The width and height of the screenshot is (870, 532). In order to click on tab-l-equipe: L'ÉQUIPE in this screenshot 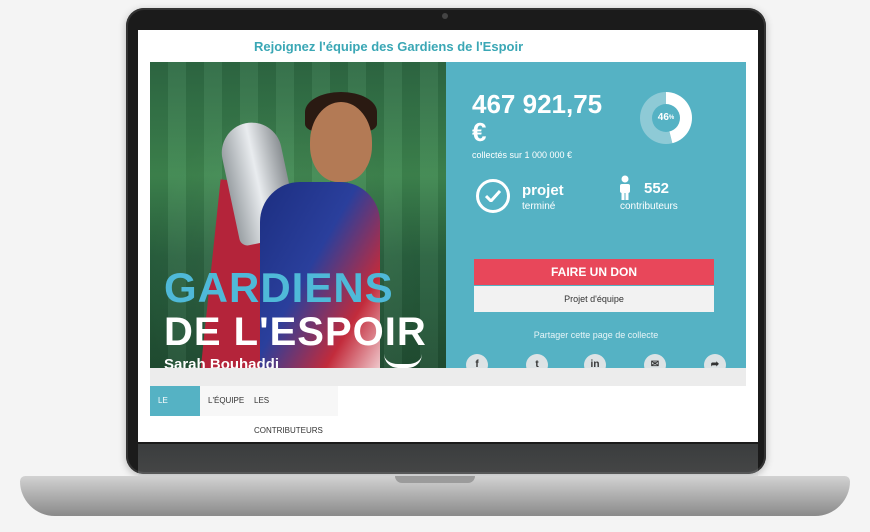, I will do `click(223, 401)`.